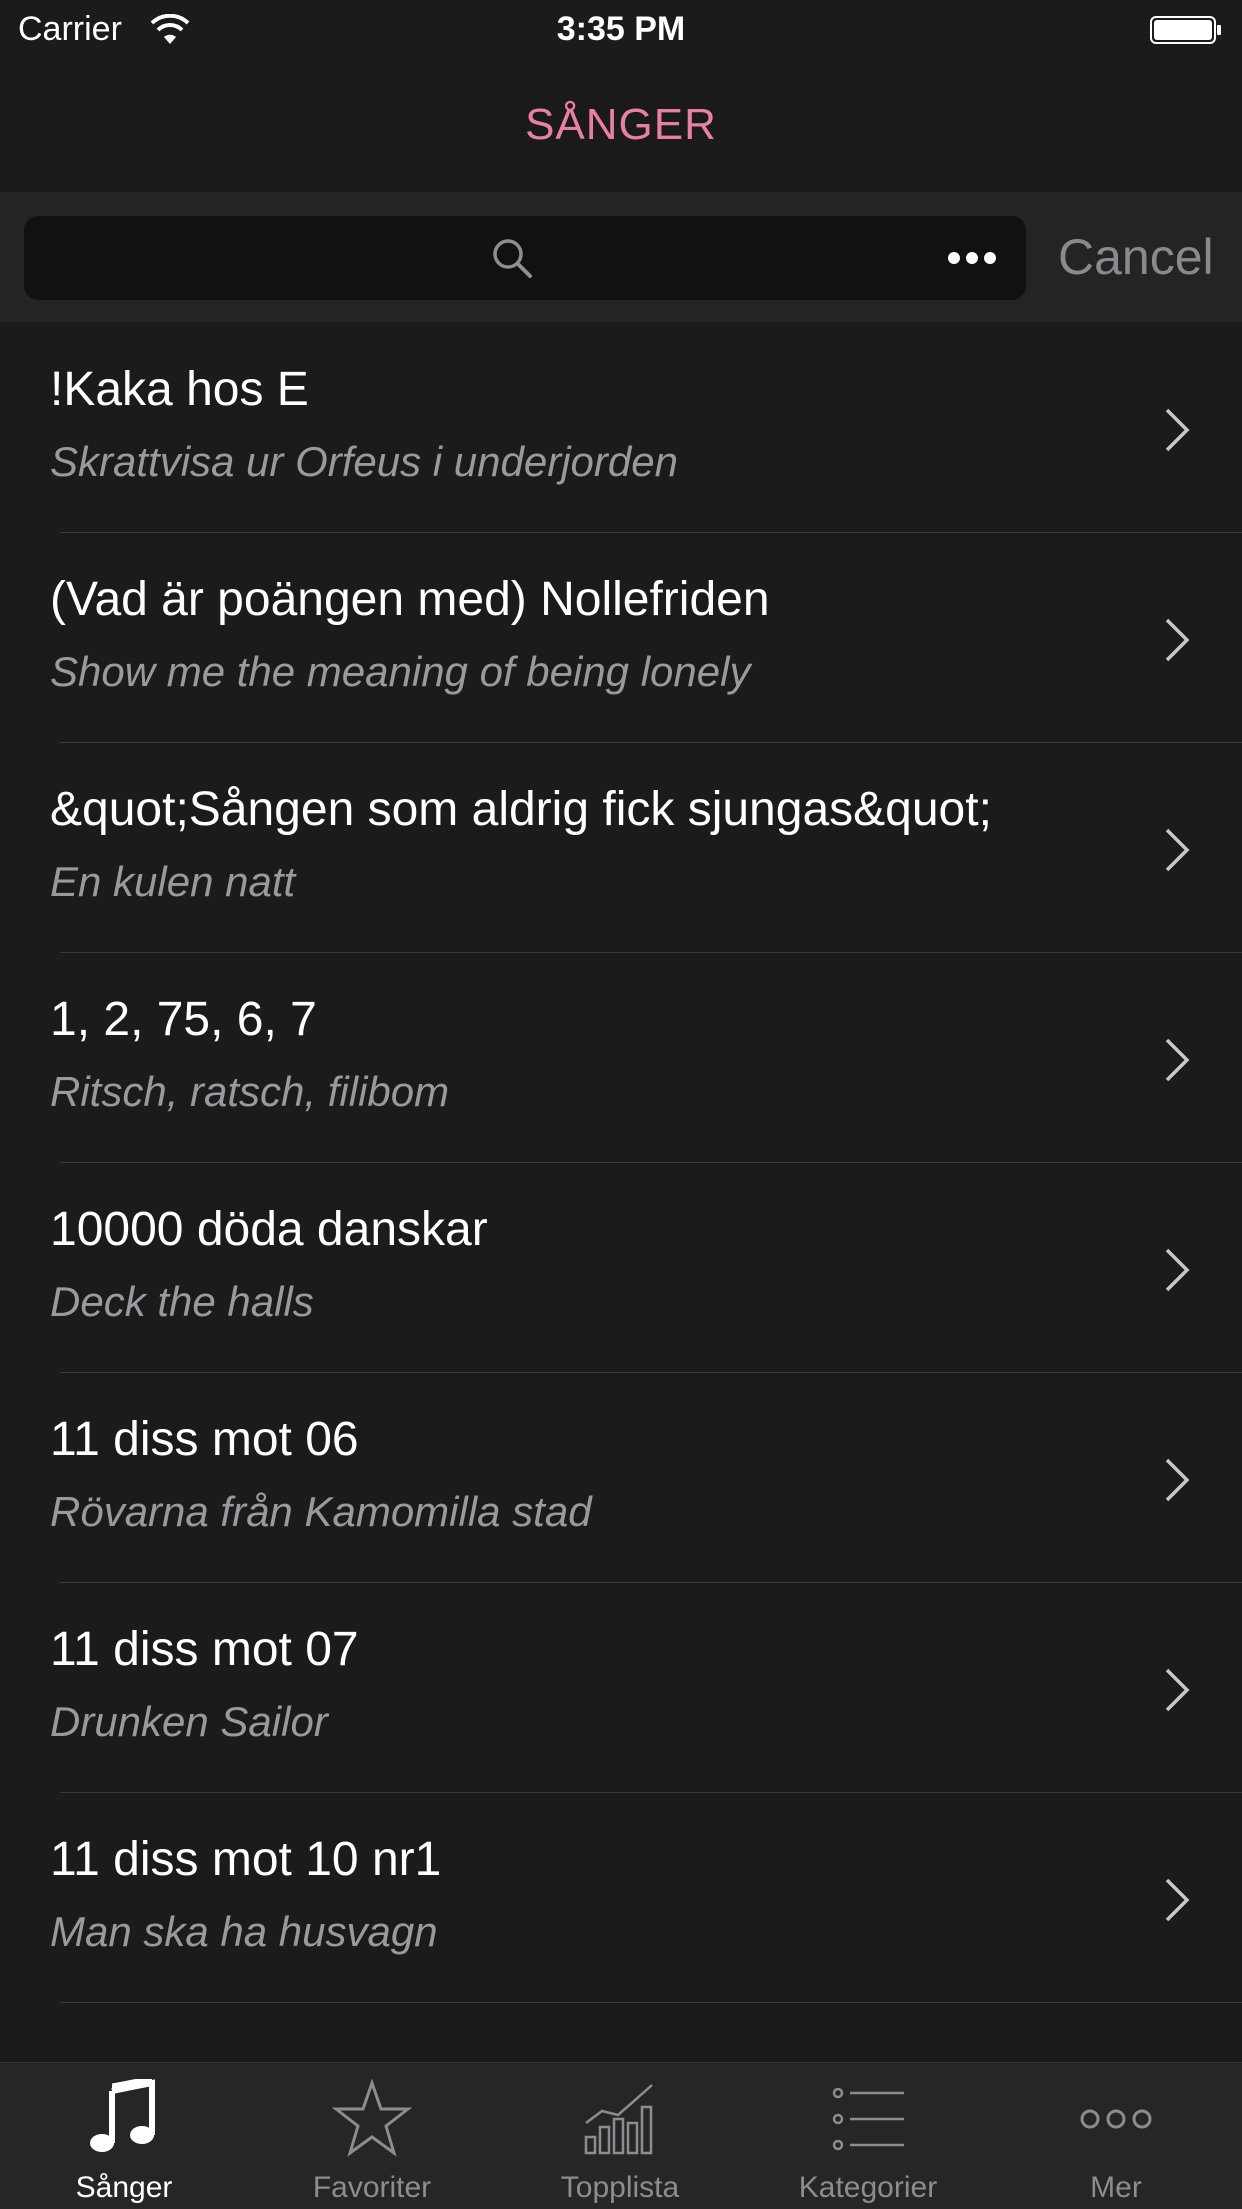 This screenshot has height=2209, width=1242. Describe the element at coordinates (621, 1267) in the screenshot. I see `list-item: 10000 döda danskar Deck the halls` at that location.